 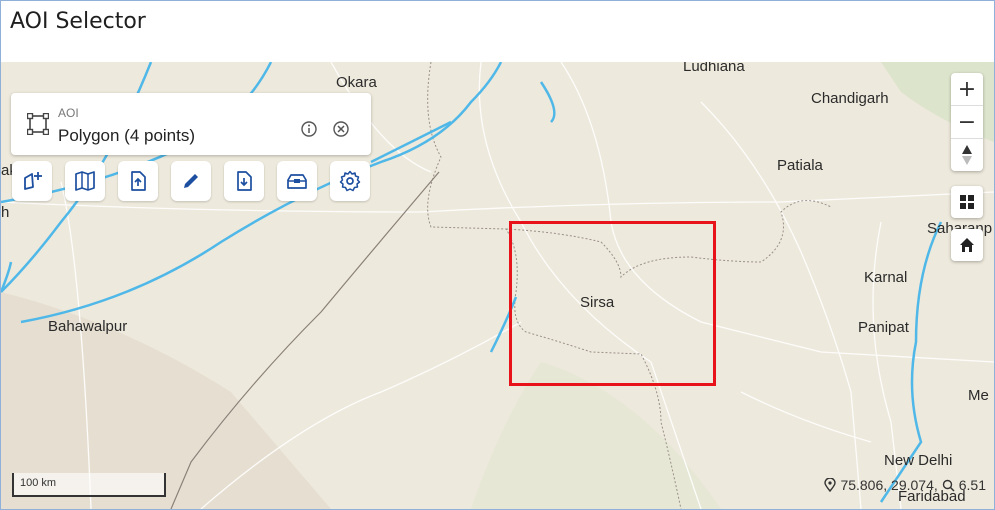 I want to click on place-label-karnal: Karnal, so click(x=886, y=277).